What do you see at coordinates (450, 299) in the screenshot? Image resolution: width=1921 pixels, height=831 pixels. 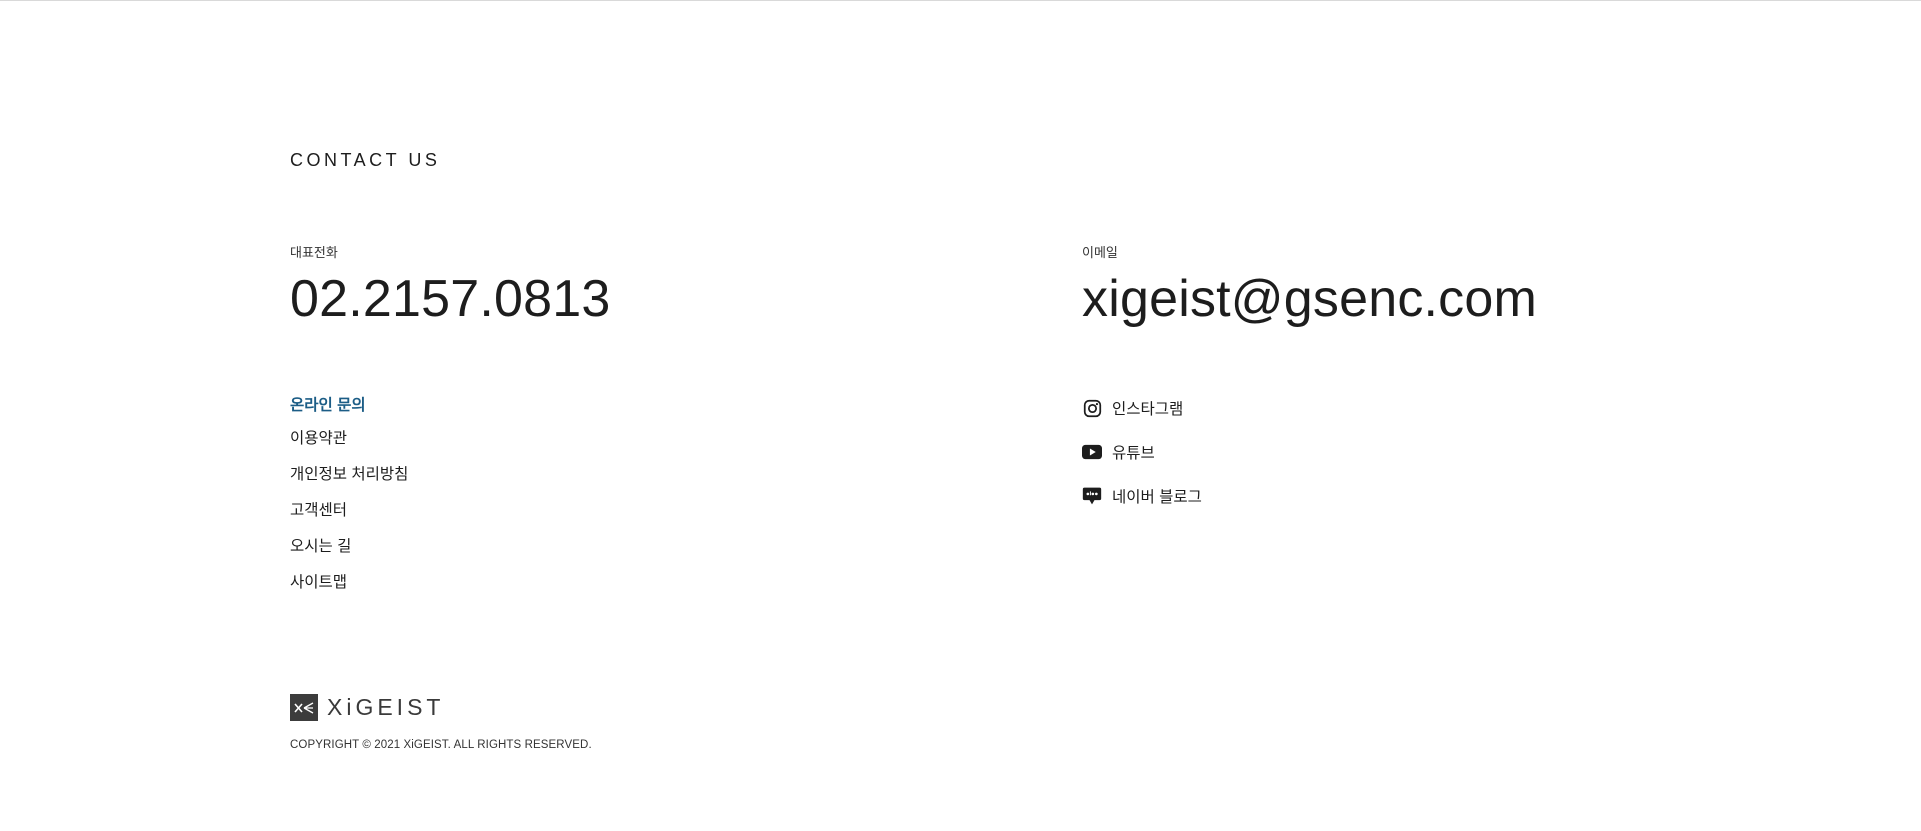 I see `phone-number: 02.2157.0813` at bounding box center [450, 299].